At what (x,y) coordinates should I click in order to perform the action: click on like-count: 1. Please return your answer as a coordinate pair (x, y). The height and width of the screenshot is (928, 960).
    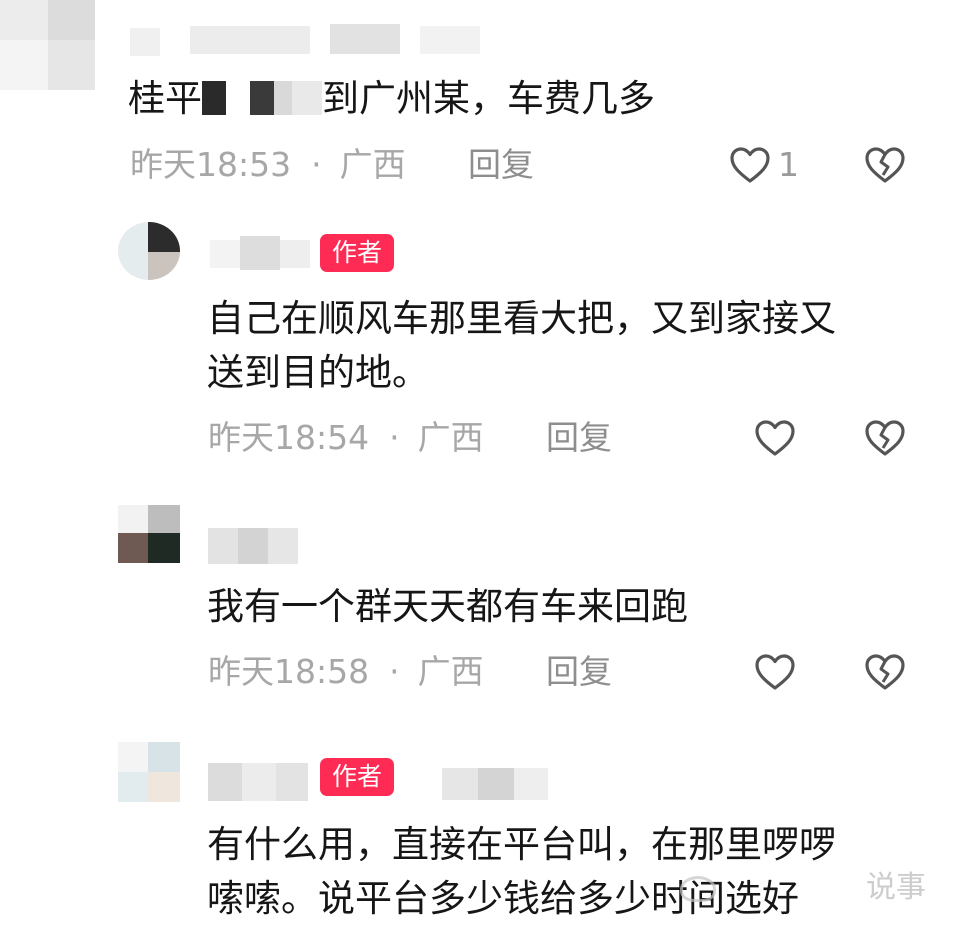
    Looking at the image, I should click on (788, 164).